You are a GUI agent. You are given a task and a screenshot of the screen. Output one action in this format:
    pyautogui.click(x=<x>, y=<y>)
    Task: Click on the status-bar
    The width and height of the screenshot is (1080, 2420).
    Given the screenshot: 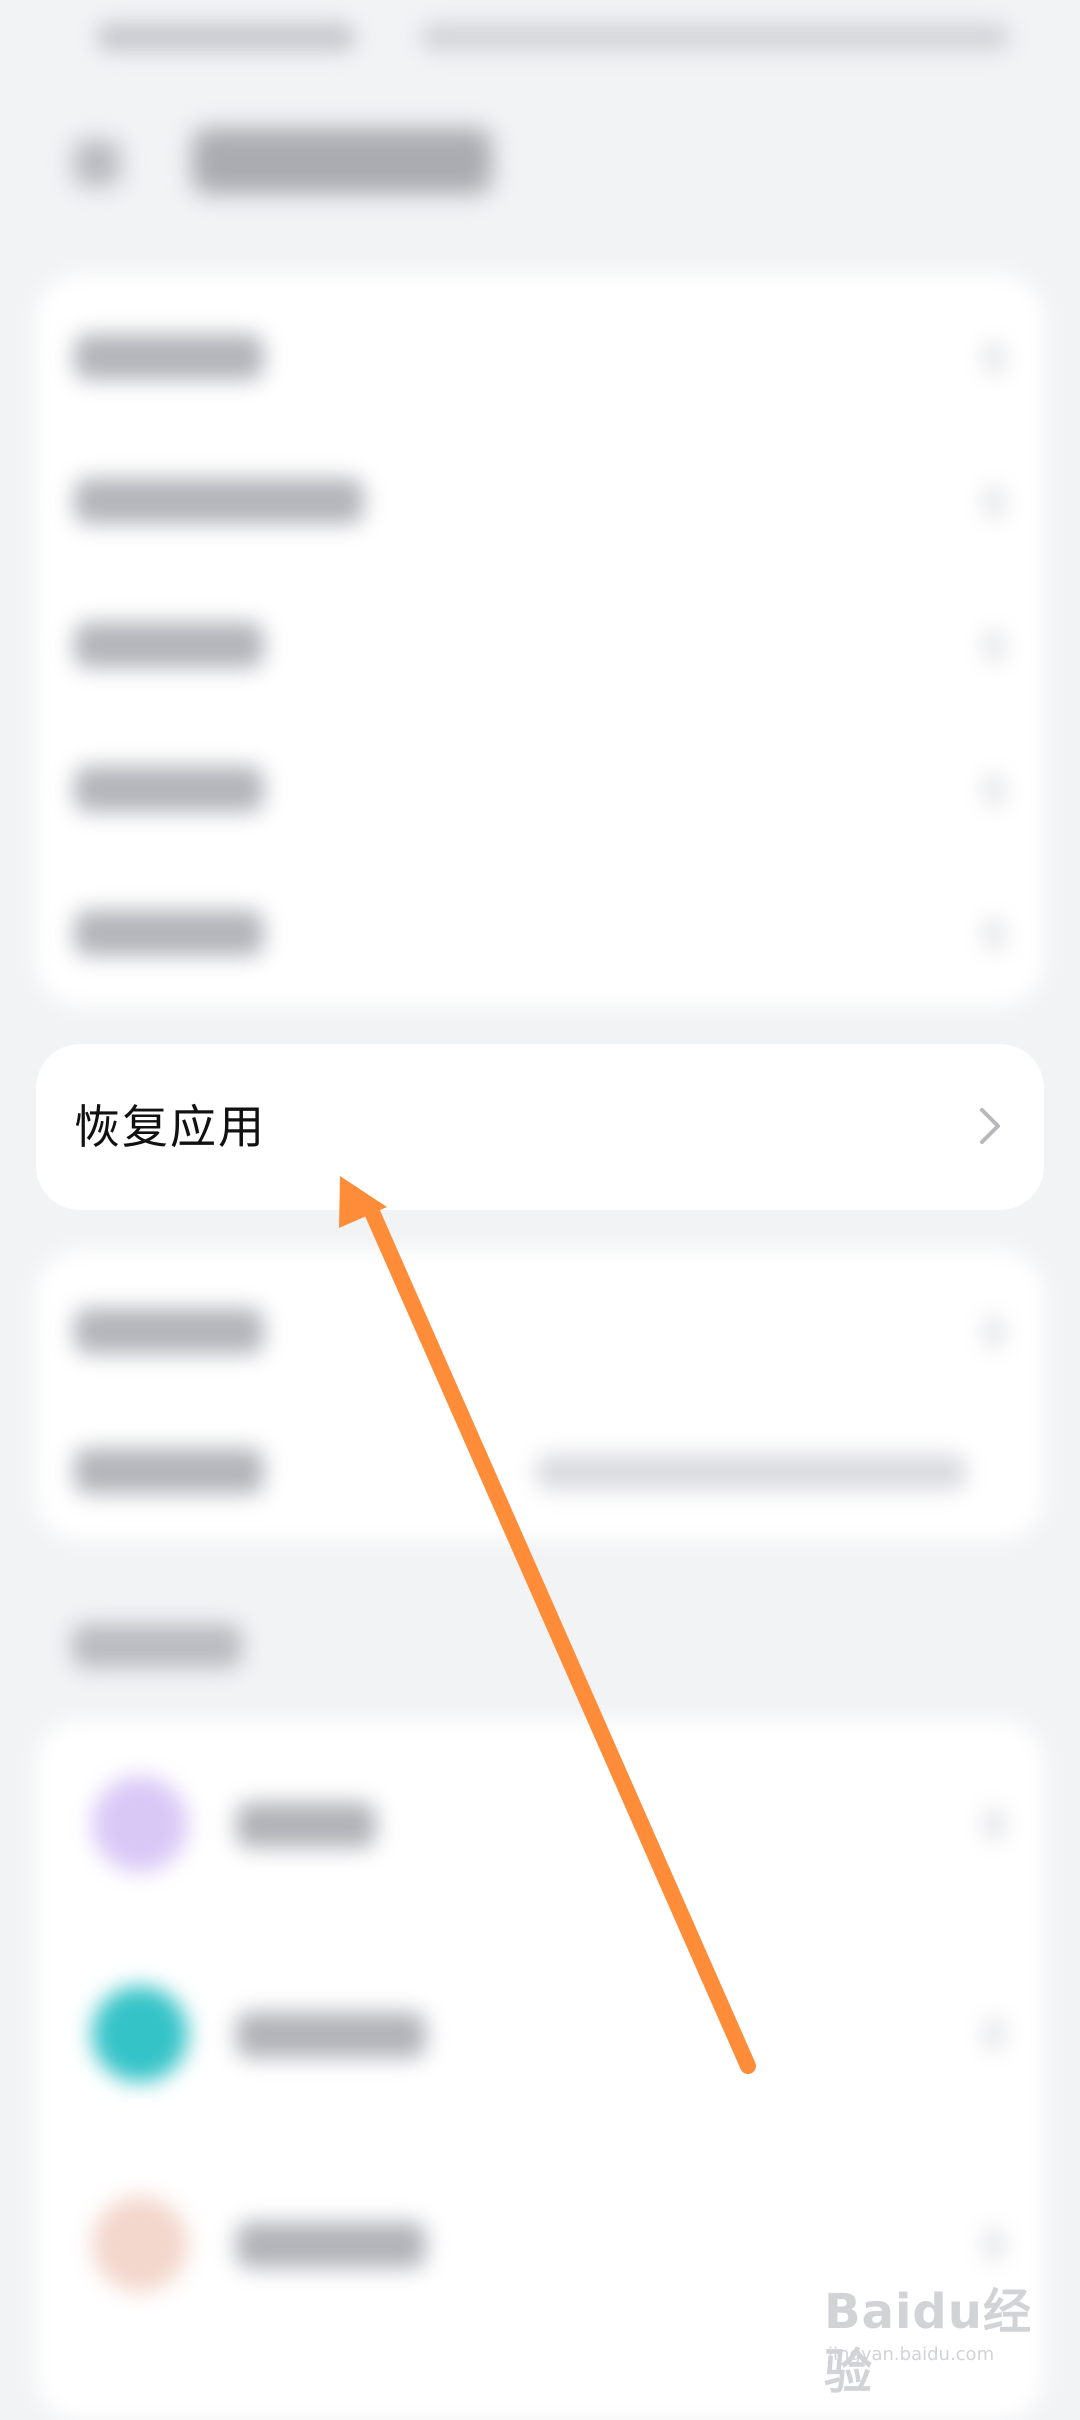 What is the action you would take?
    pyautogui.click(x=540, y=40)
    